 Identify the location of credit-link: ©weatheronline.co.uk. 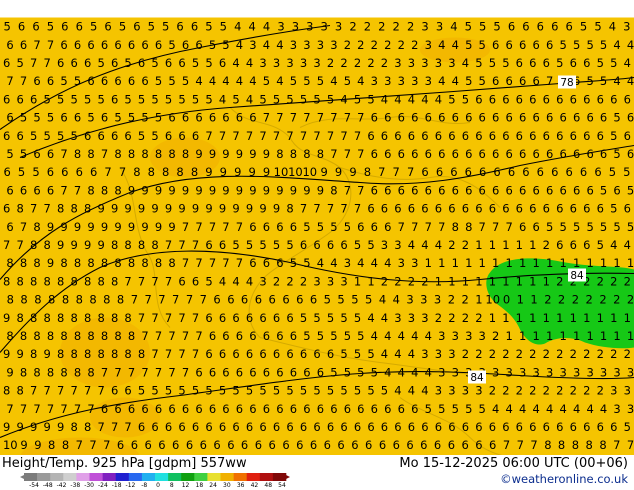
(564, 479).